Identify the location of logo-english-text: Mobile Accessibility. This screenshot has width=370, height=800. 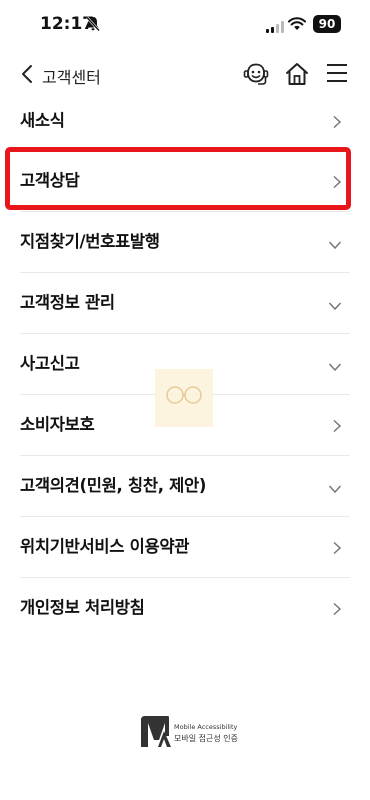
(206, 727).